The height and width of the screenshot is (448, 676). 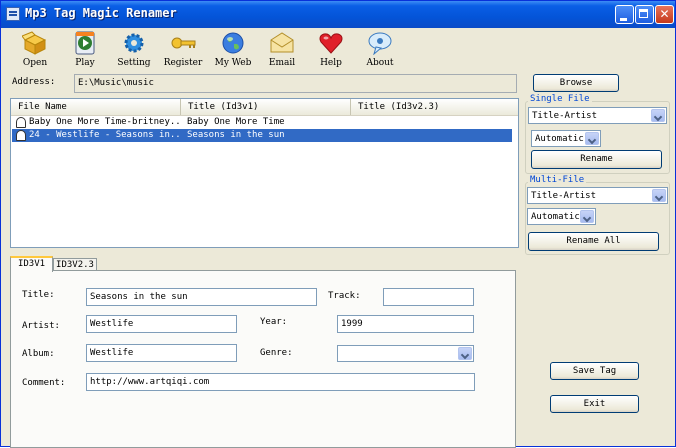 I want to click on album-field: Westlife, so click(x=161, y=353).